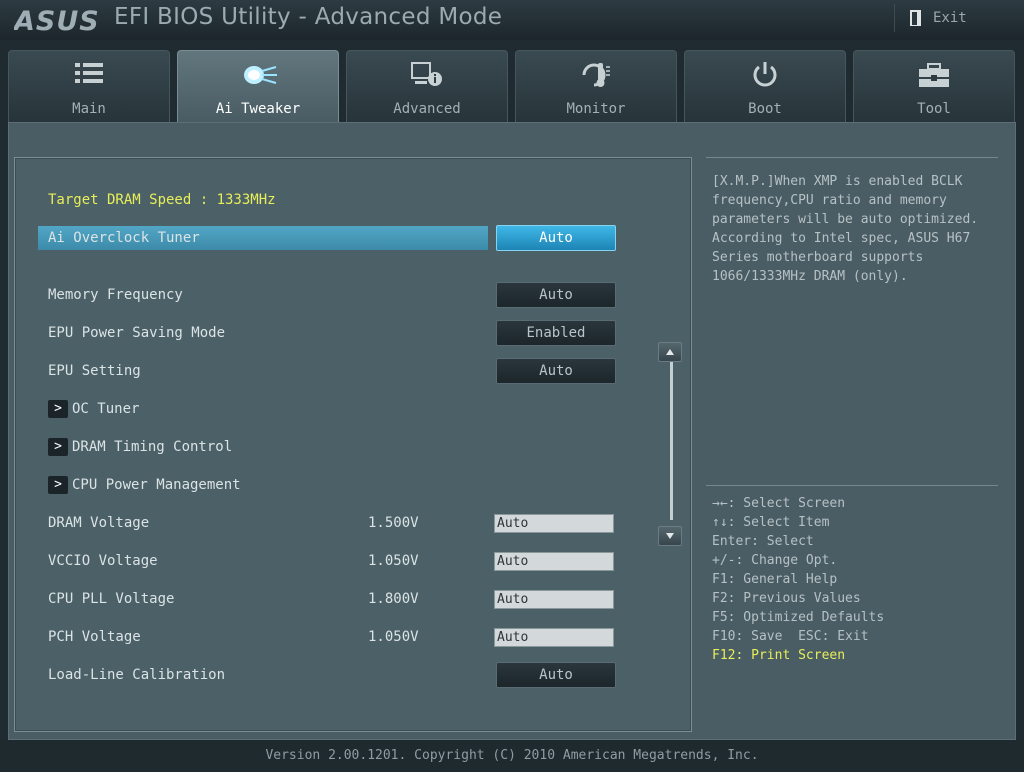 This screenshot has width=1024, height=772. What do you see at coordinates (775, 579) in the screenshot?
I see `key-f1: F1: General Help` at bounding box center [775, 579].